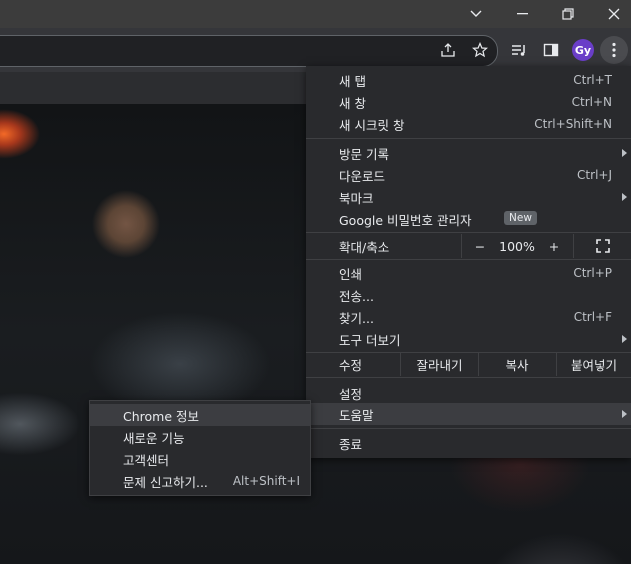 The width and height of the screenshot is (631, 564). Describe the element at coordinates (468, 175) in the screenshot. I see `menu-item-downloads: 다운로드 Ctrl+J` at that location.